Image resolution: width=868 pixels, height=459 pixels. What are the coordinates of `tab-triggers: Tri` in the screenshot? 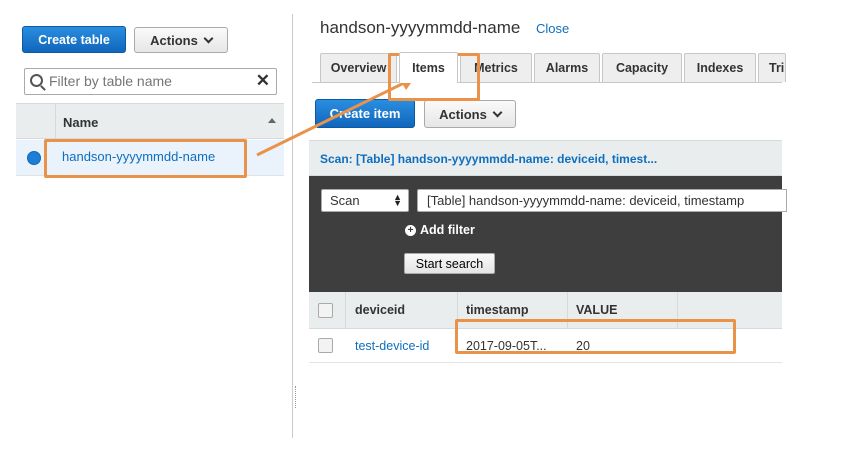 It's located at (772, 67).